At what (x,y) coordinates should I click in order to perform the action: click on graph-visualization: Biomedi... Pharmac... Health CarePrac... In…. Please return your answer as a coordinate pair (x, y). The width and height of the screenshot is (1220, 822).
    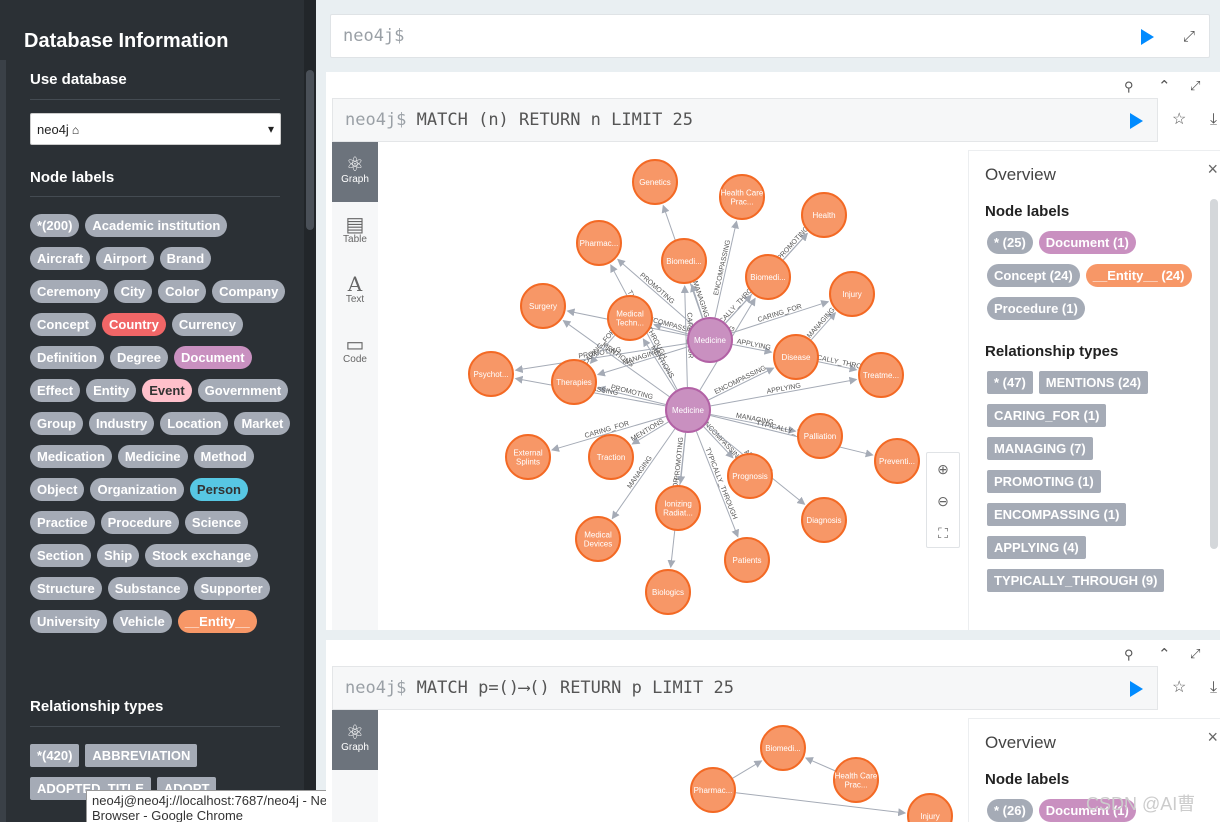
    Looking at the image, I should click on (673, 766).